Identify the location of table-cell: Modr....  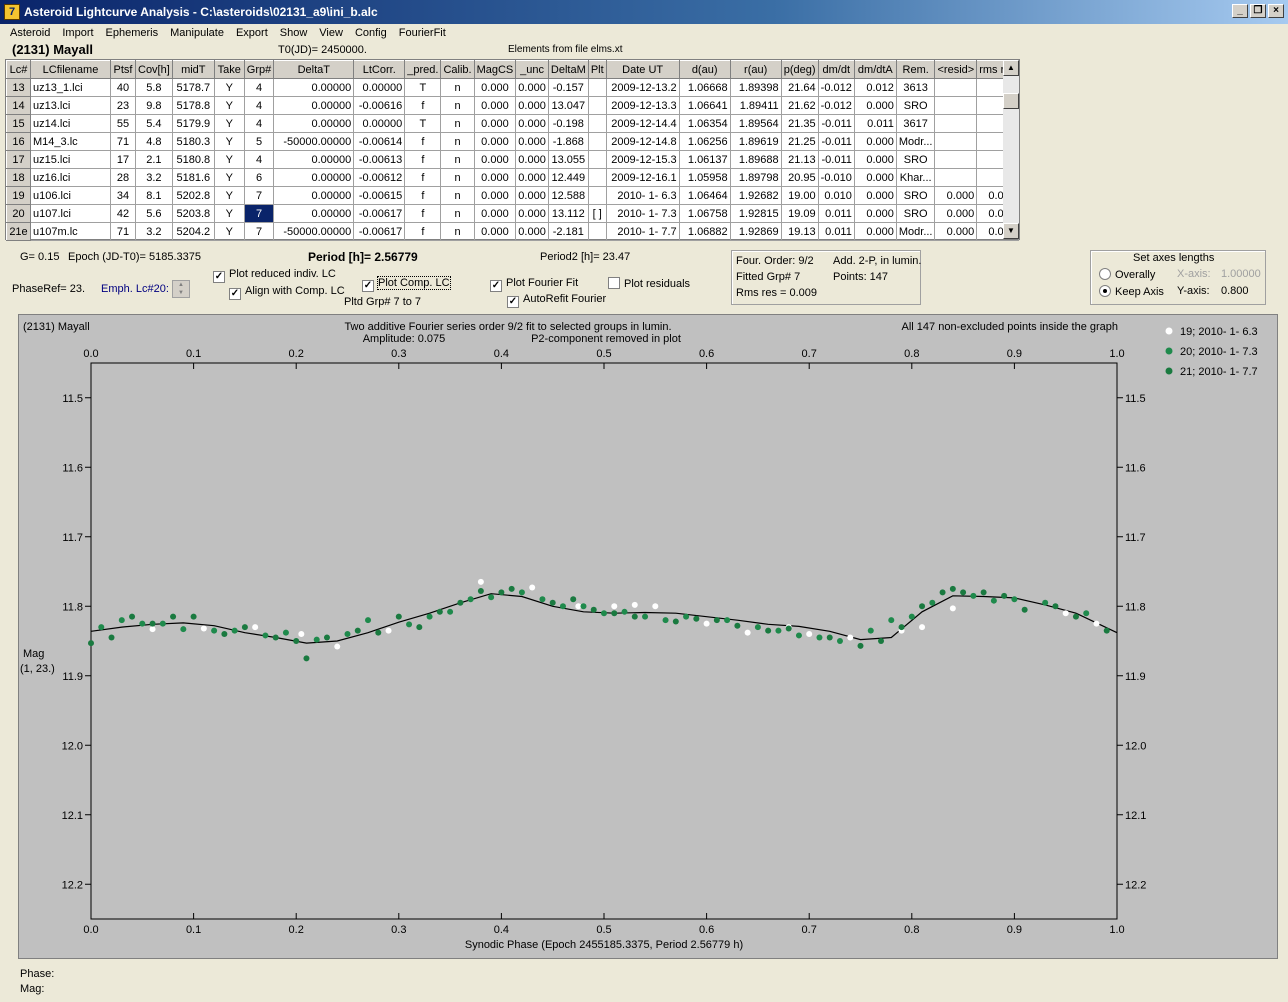
(915, 141).